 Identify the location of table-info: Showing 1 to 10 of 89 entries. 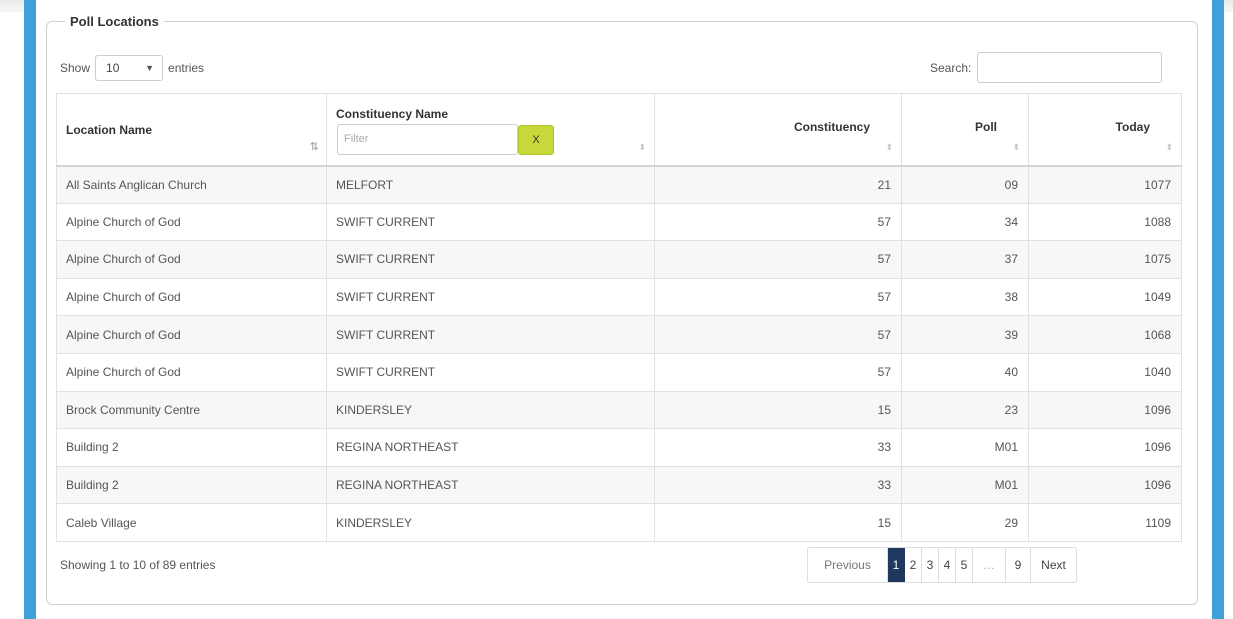
(138, 565).